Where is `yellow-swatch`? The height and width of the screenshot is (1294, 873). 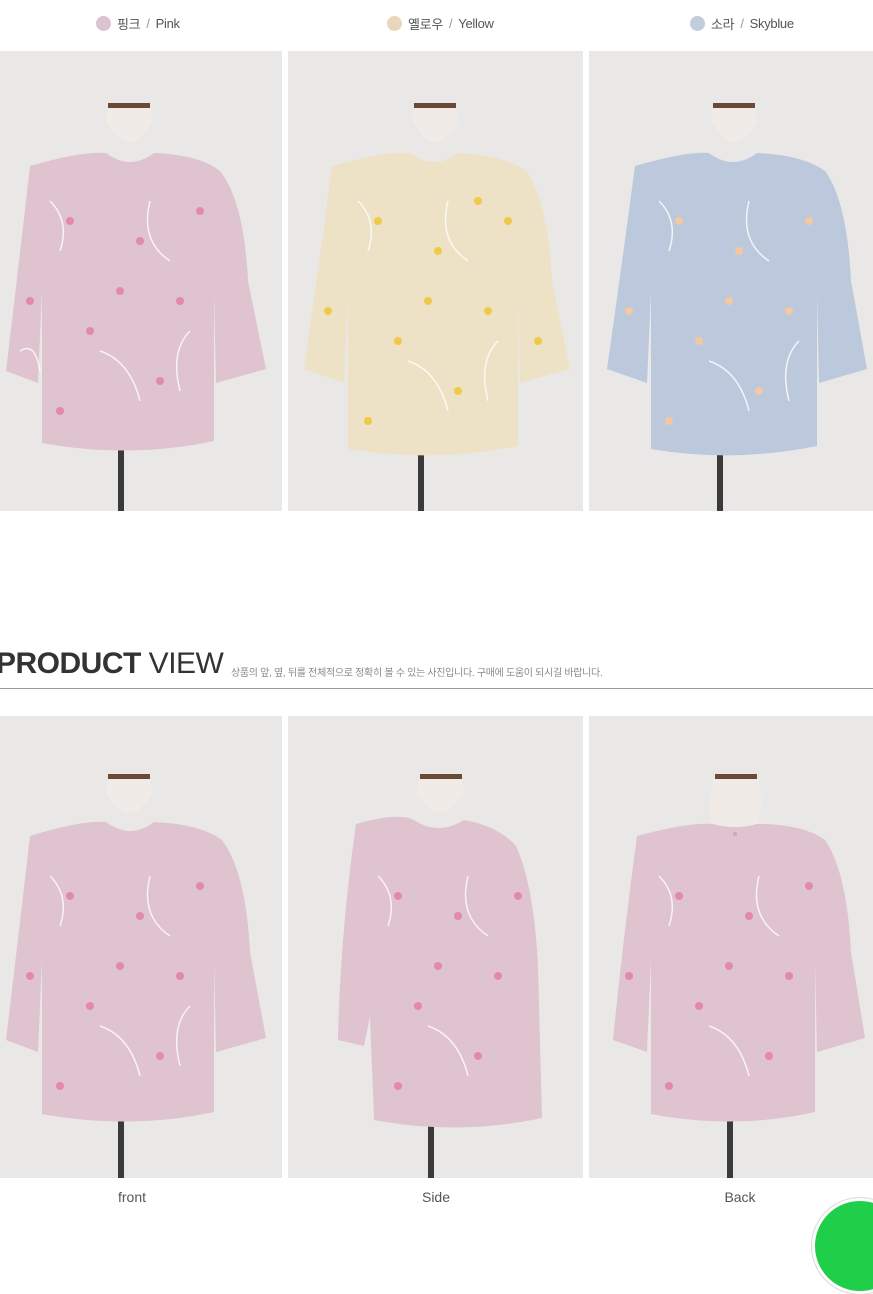
yellow-swatch is located at coordinates (394, 23).